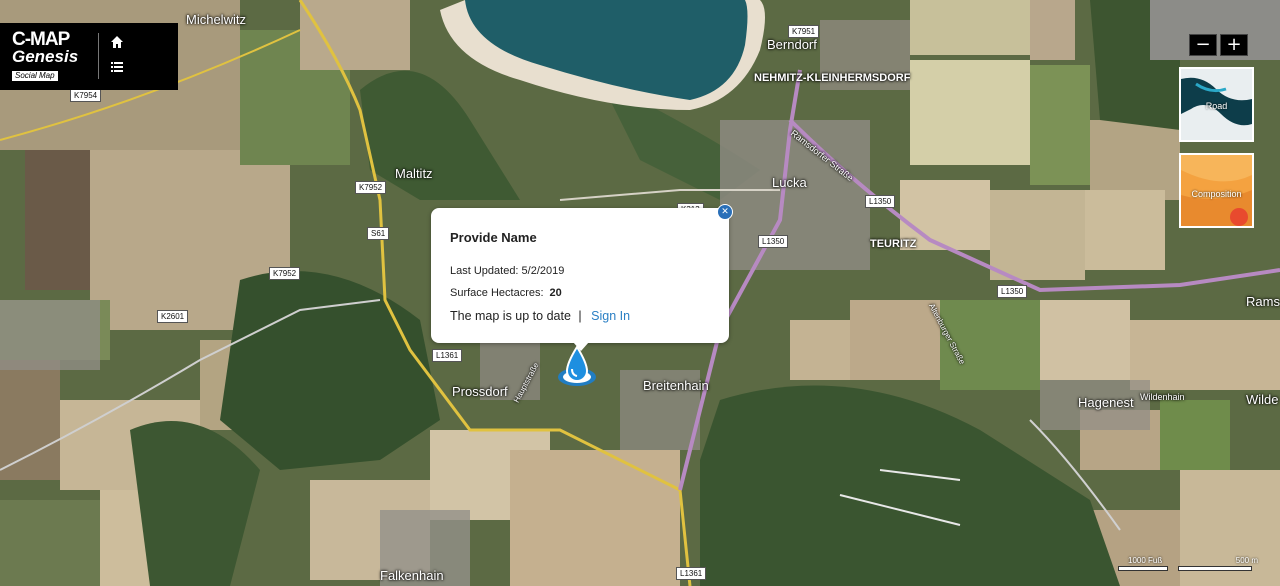 The height and width of the screenshot is (586, 1280). I want to click on popup-hectares-row: Surface Hectacres: 20, so click(506, 293).